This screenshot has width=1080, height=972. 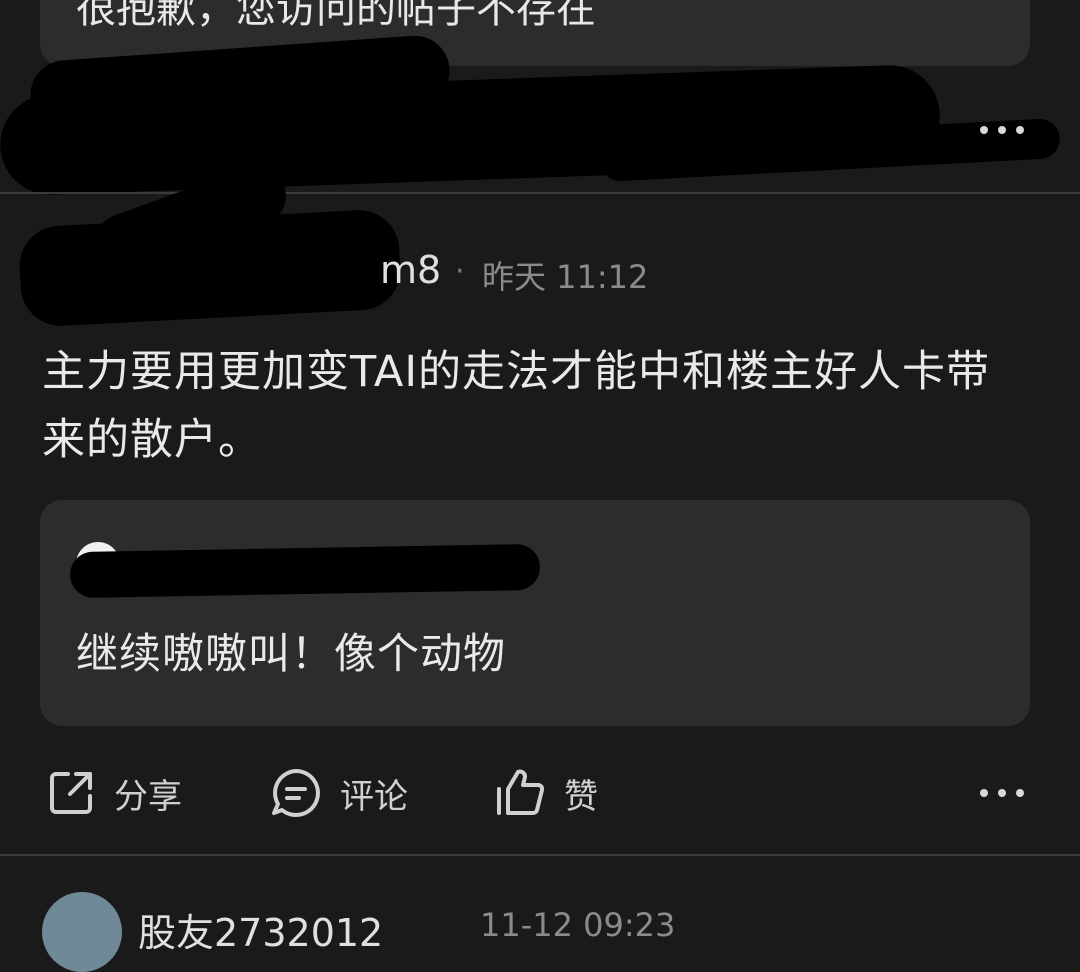 I want to click on redaction-mark, so click(x=305, y=571).